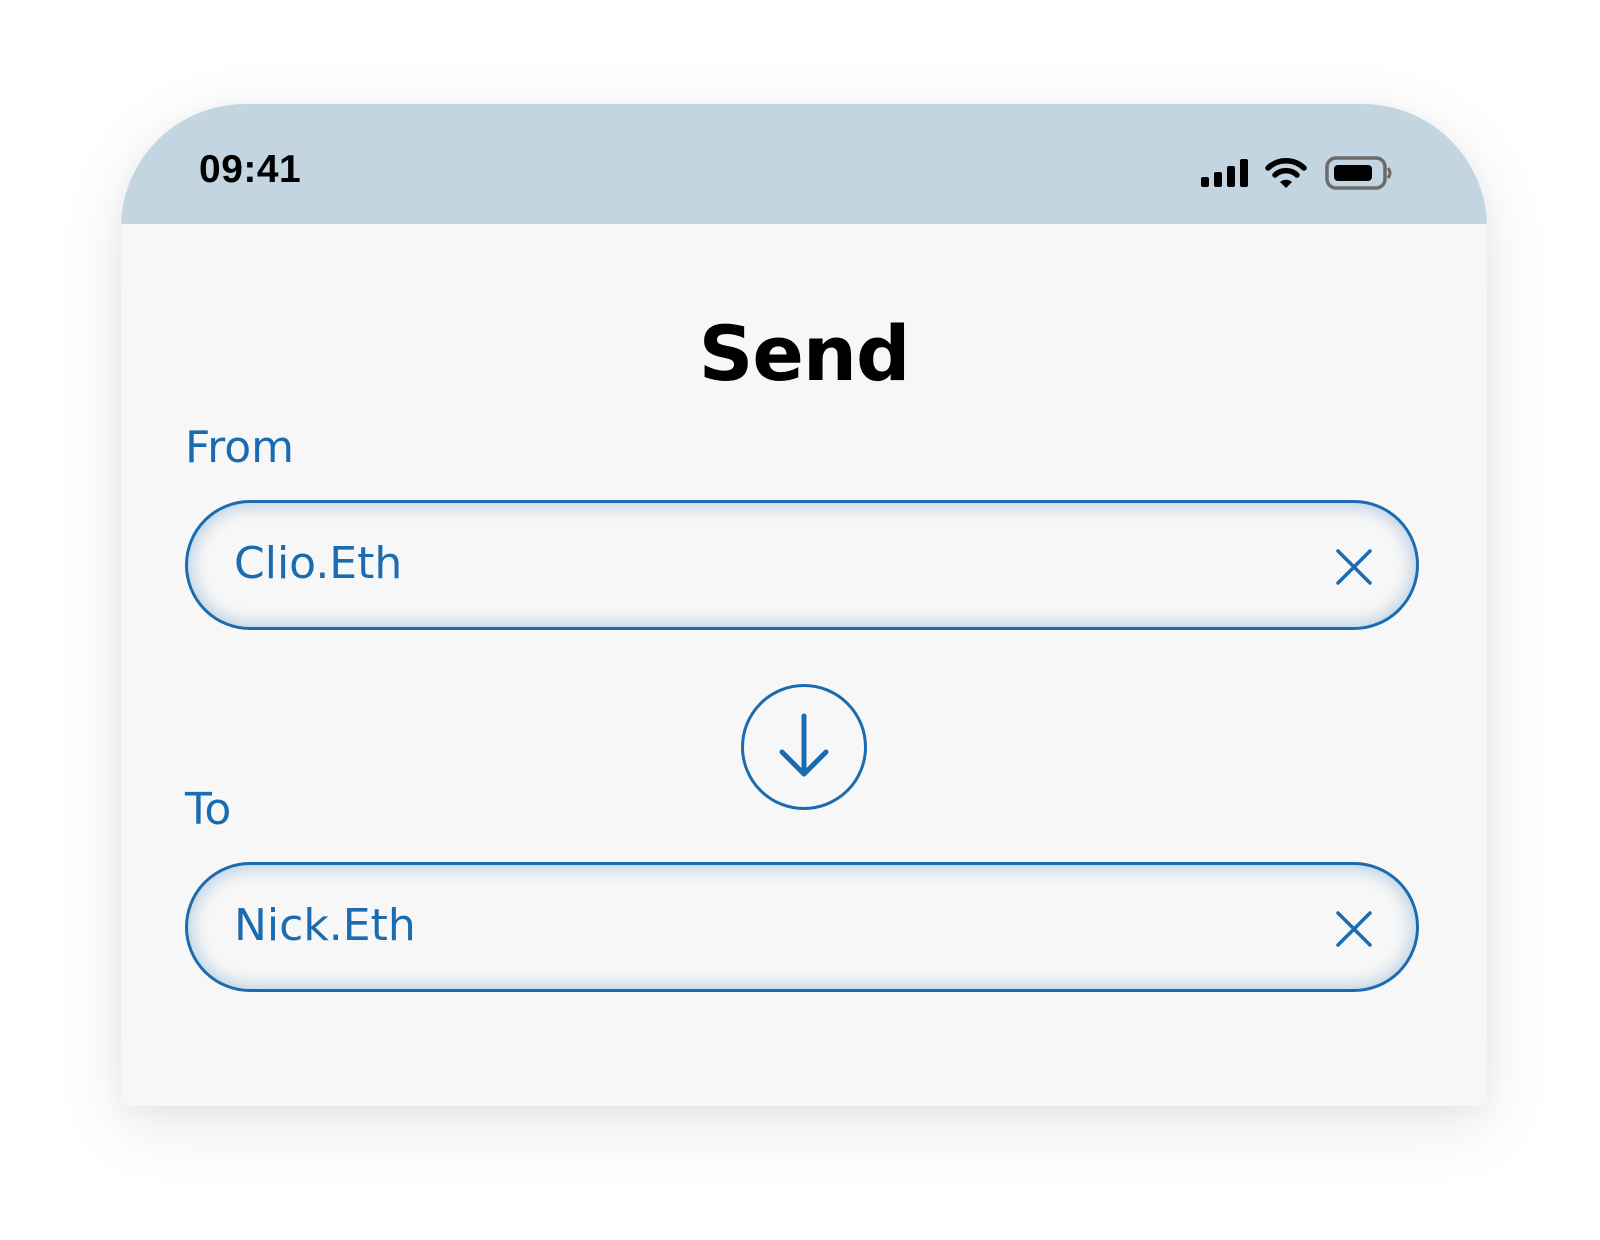 The height and width of the screenshot is (1240, 1600). I want to click on from-field-value: Clio.Eth, so click(318, 563).